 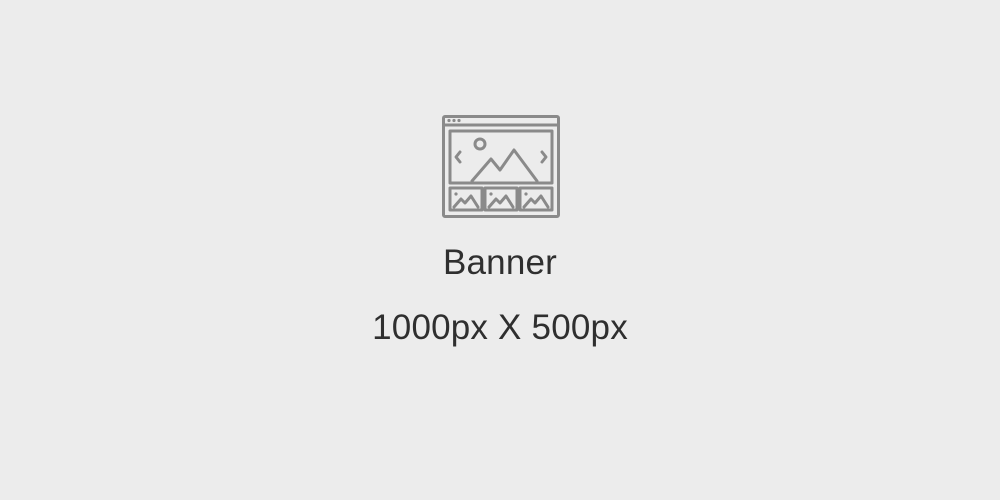 I want to click on banner-title: Banner, so click(x=500, y=262).